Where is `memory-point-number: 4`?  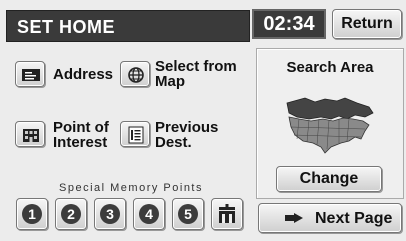
memory-point-number: 4 is located at coordinates (149, 214).